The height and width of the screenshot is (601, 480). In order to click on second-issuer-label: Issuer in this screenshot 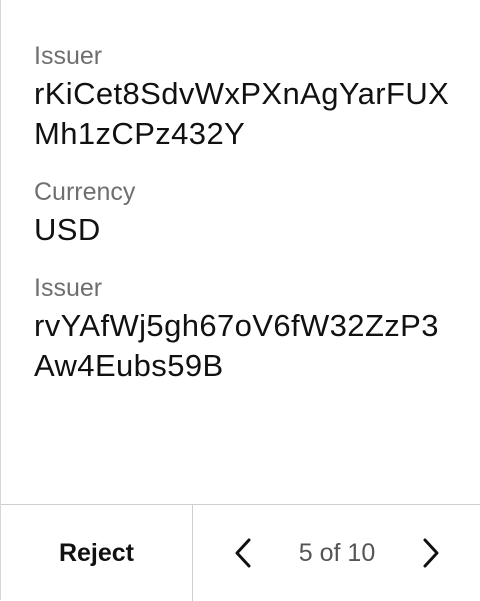, I will do `click(68, 288)`.